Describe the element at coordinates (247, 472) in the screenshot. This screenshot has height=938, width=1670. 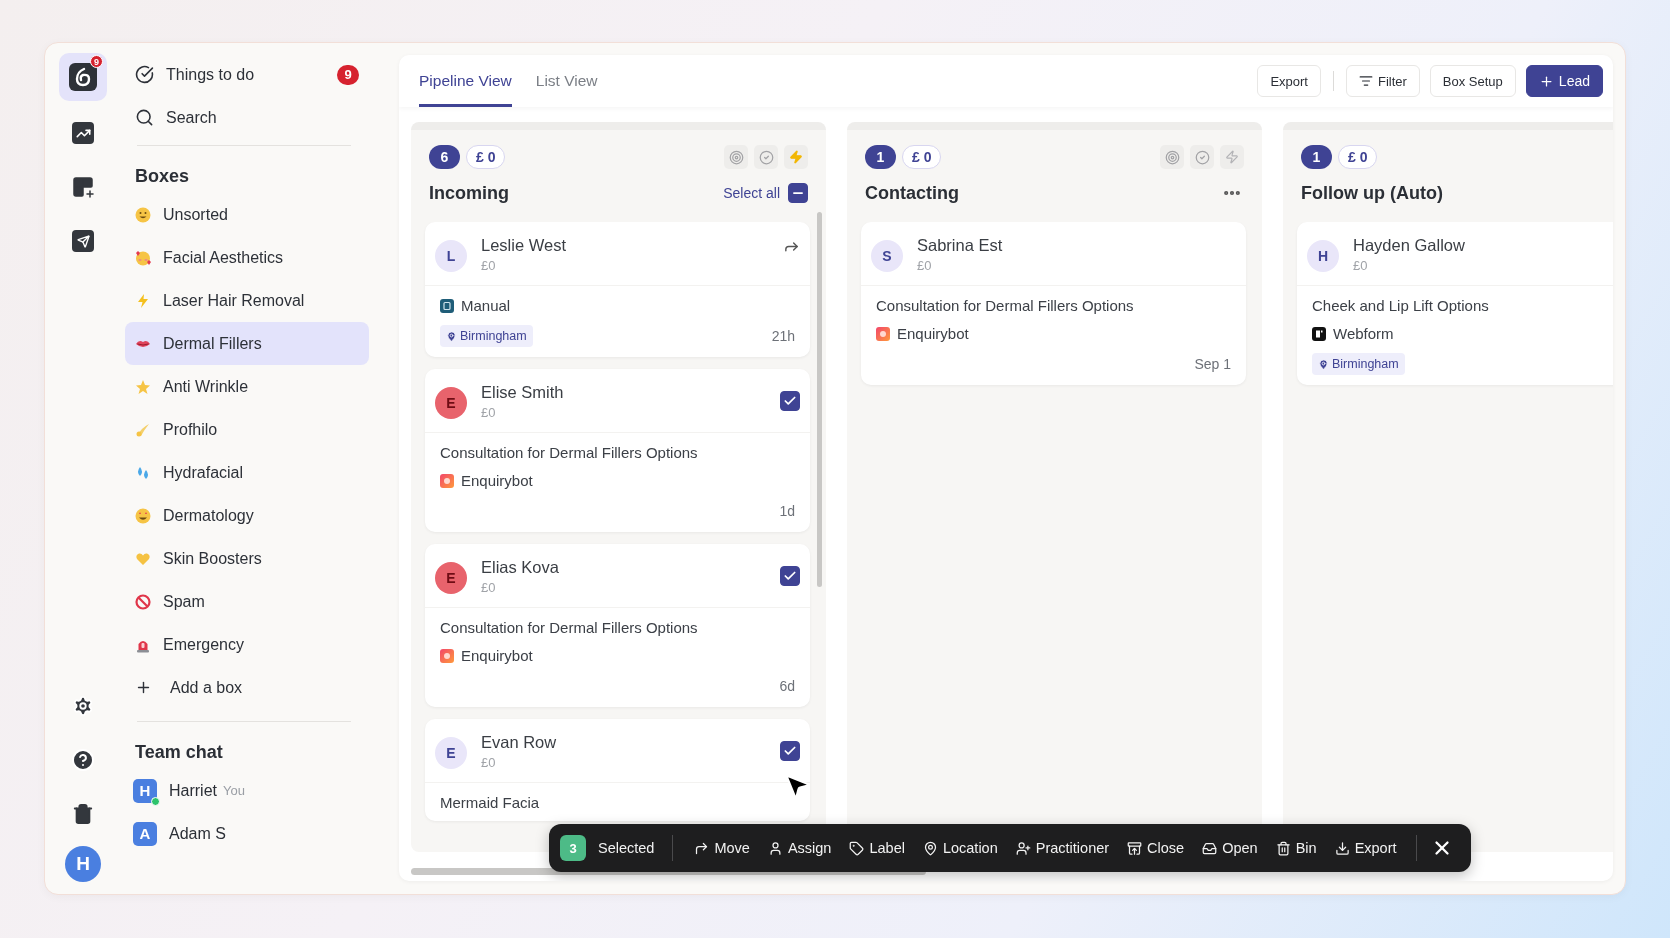
I see `box-item: Hydrafacial` at that location.